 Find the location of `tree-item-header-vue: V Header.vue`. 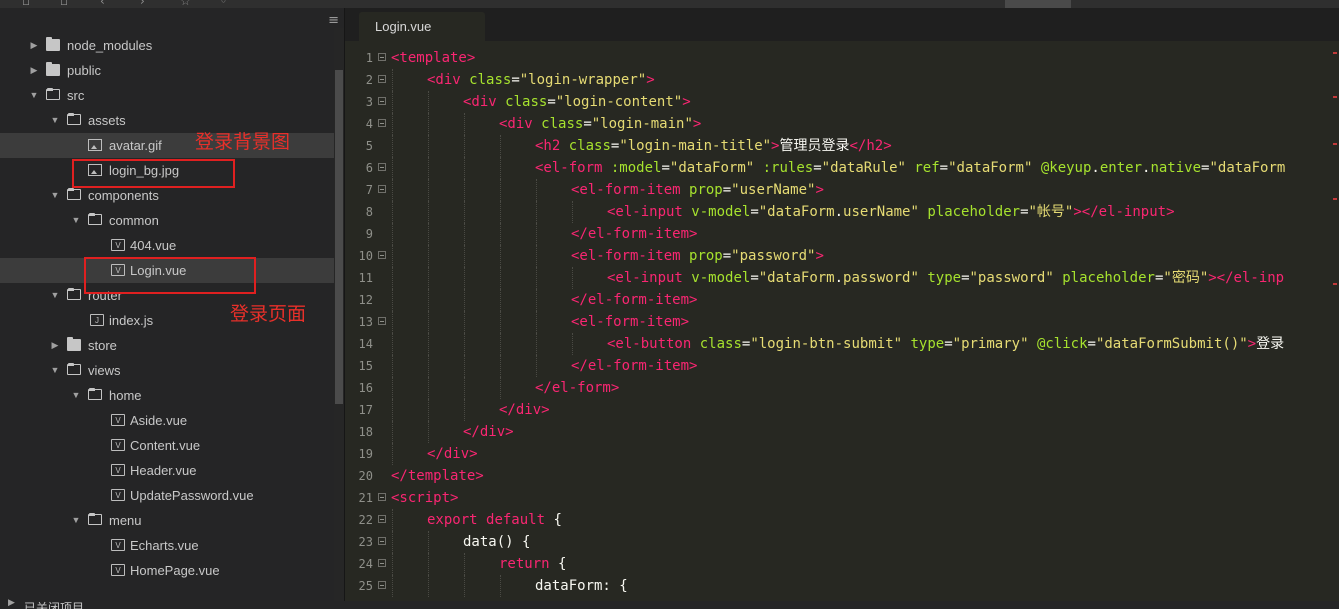

tree-item-header-vue: V Header.vue is located at coordinates (167, 470).